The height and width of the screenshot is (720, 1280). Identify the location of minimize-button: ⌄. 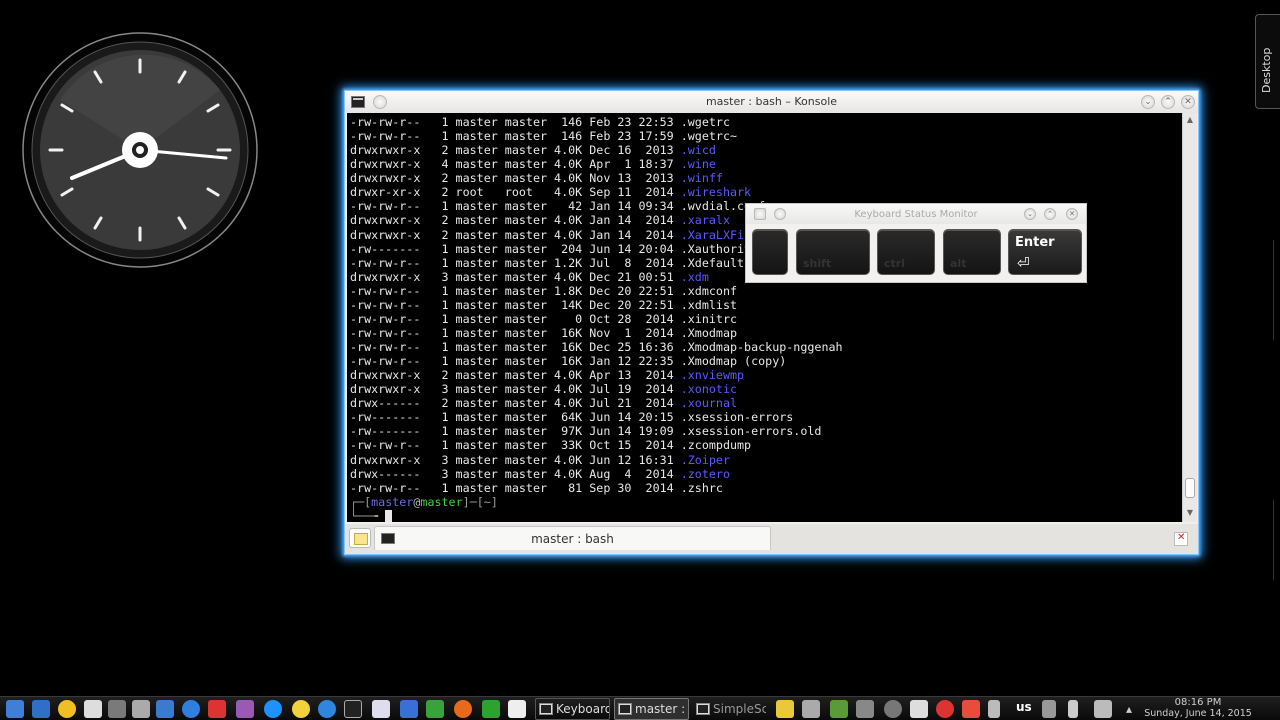
(1148, 102).